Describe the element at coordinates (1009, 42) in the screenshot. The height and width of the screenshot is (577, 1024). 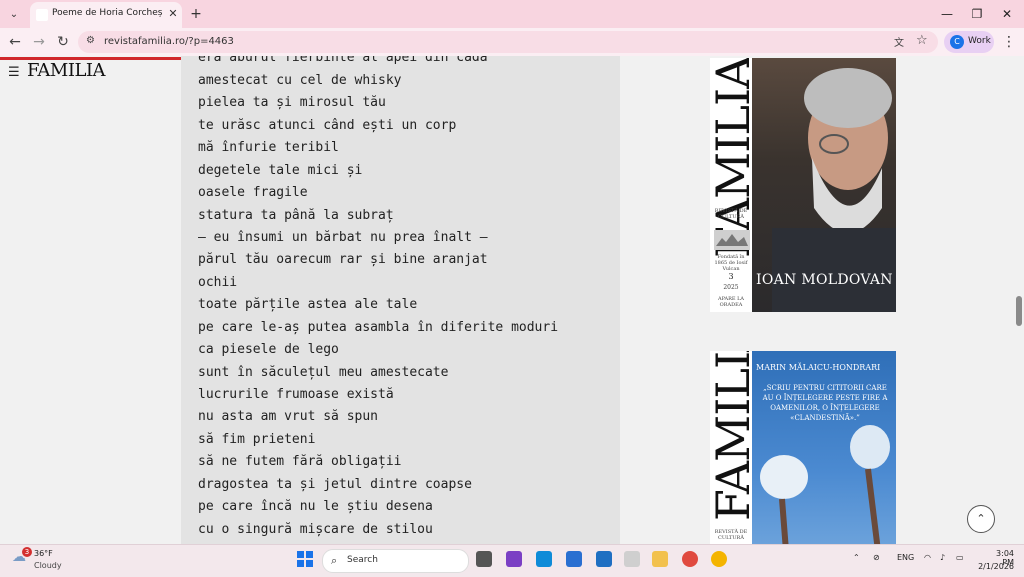
I see `browser-menu-icon: ⋮` at that location.